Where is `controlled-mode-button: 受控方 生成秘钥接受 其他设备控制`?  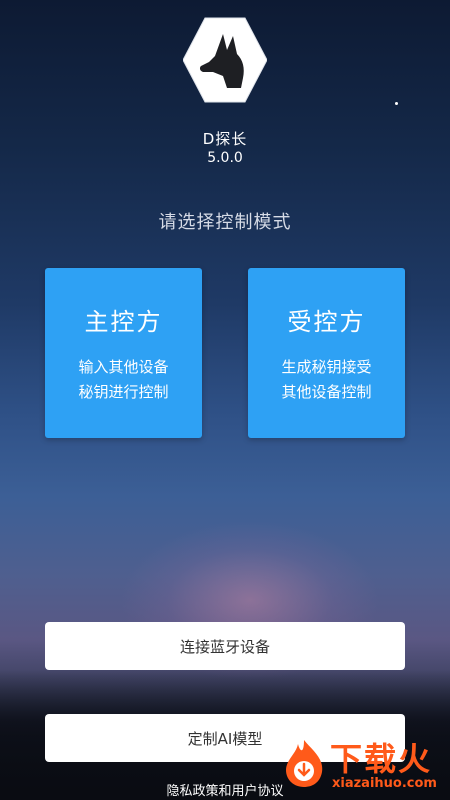 controlled-mode-button: 受控方 生成秘钥接受 其他设备控制 is located at coordinates (326, 353).